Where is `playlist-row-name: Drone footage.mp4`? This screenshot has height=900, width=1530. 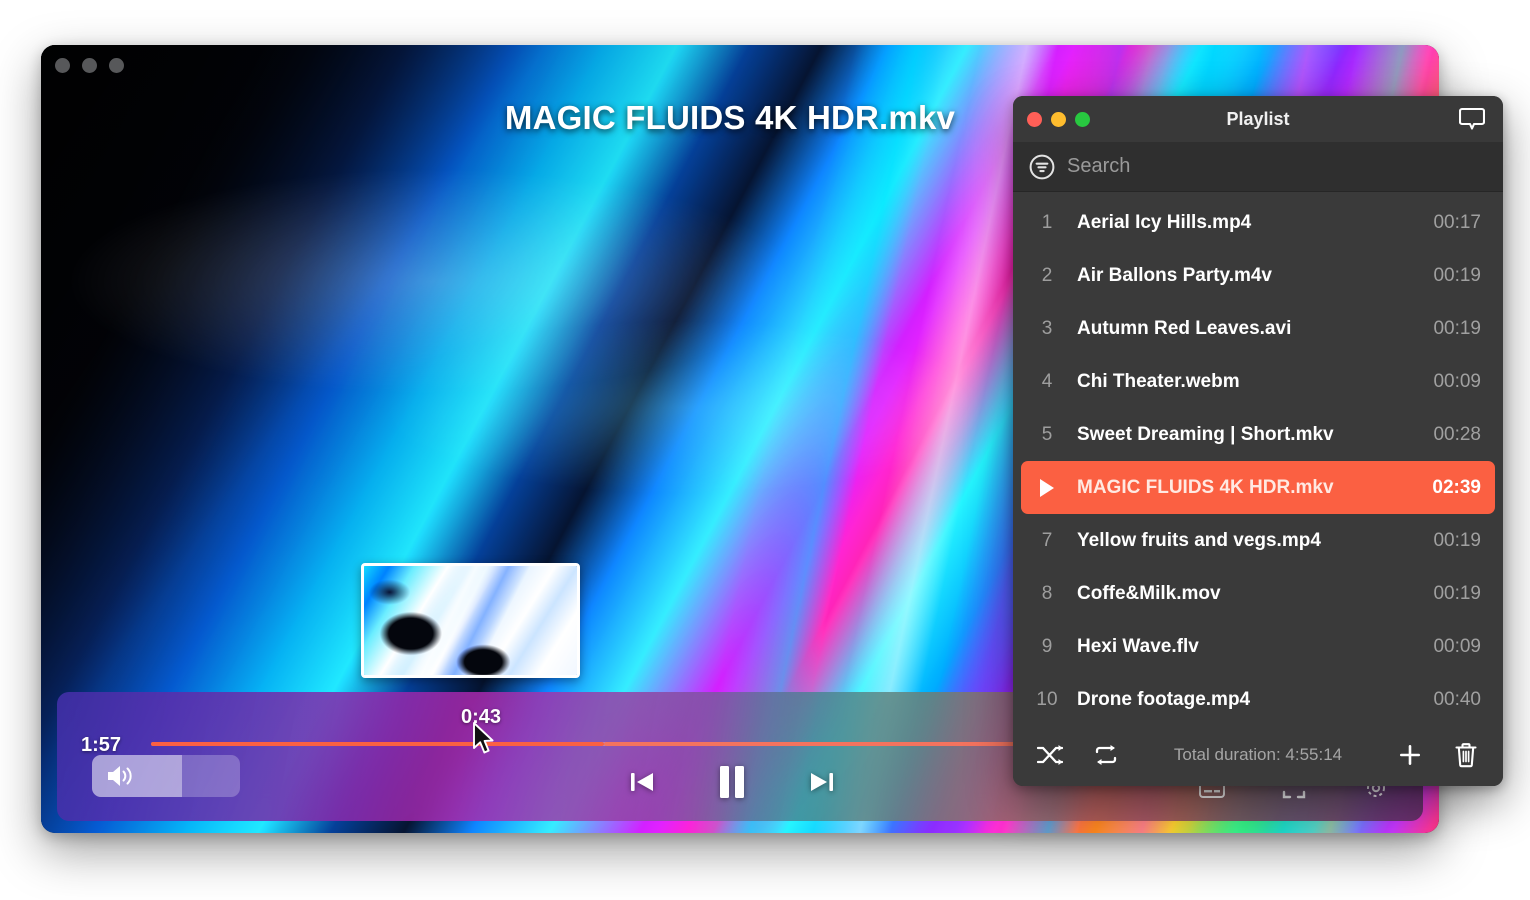 playlist-row-name: Drone footage.mp4 is located at coordinates (1164, 699).